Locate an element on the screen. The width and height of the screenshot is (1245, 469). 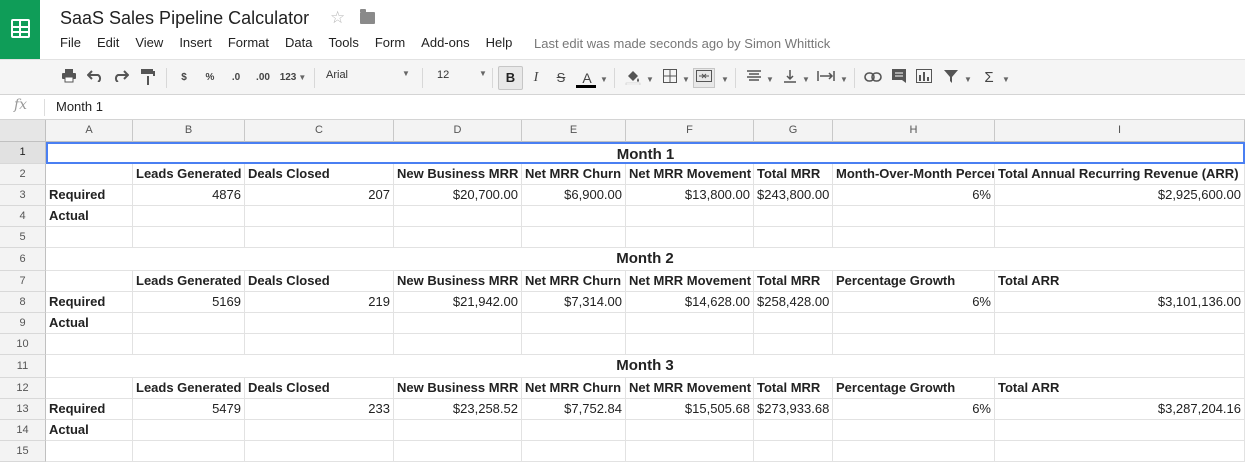
value-cell: $243,800.00 is located at coordinates (793, 195).